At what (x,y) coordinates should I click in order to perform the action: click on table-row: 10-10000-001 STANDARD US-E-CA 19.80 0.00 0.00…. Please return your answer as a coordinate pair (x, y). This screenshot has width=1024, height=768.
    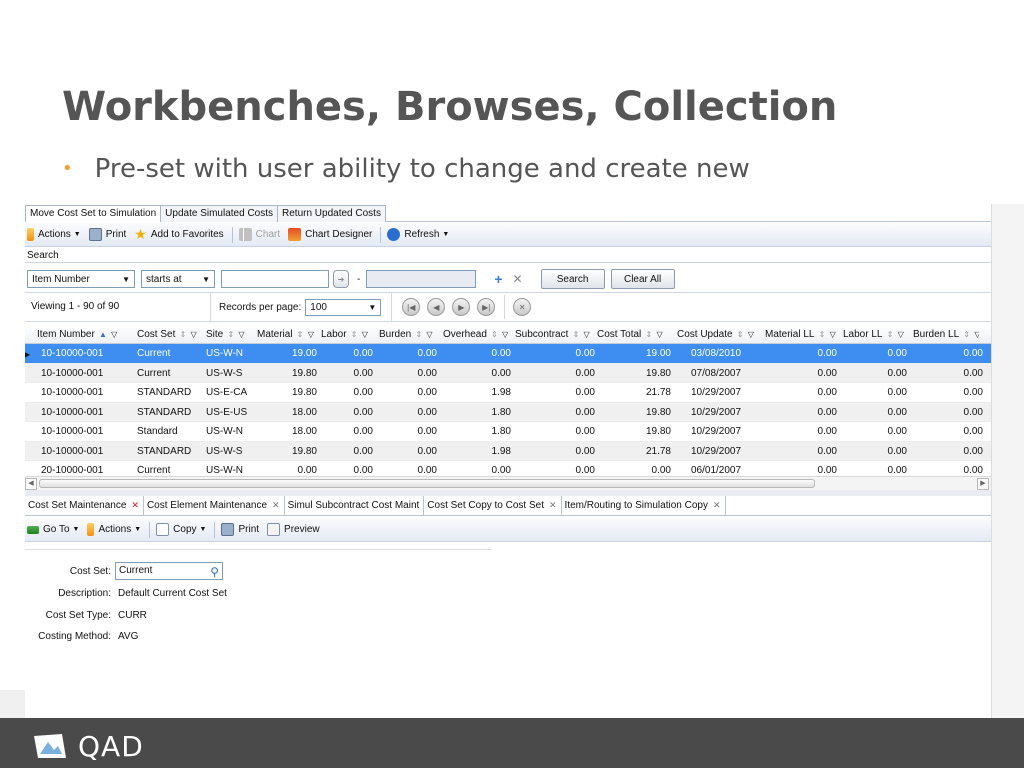
    Looking at the image, I should click on (508, 393).